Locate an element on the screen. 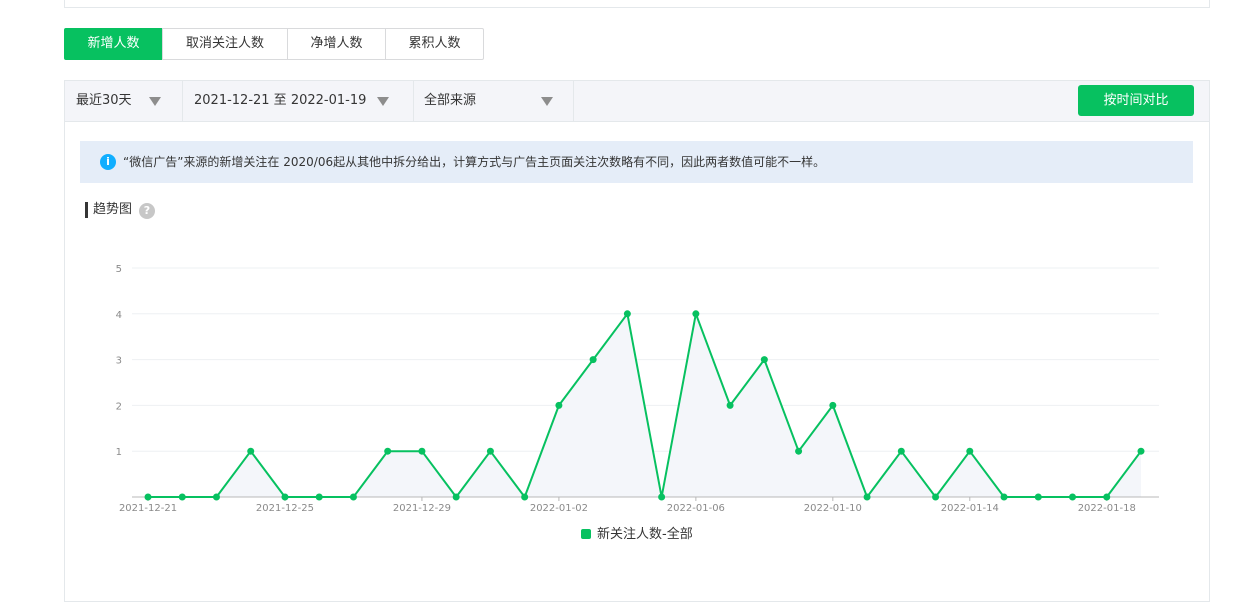 This screenshot has width=1242, height=602. y-tick-label: 1 is located at coordinates (119, 452).